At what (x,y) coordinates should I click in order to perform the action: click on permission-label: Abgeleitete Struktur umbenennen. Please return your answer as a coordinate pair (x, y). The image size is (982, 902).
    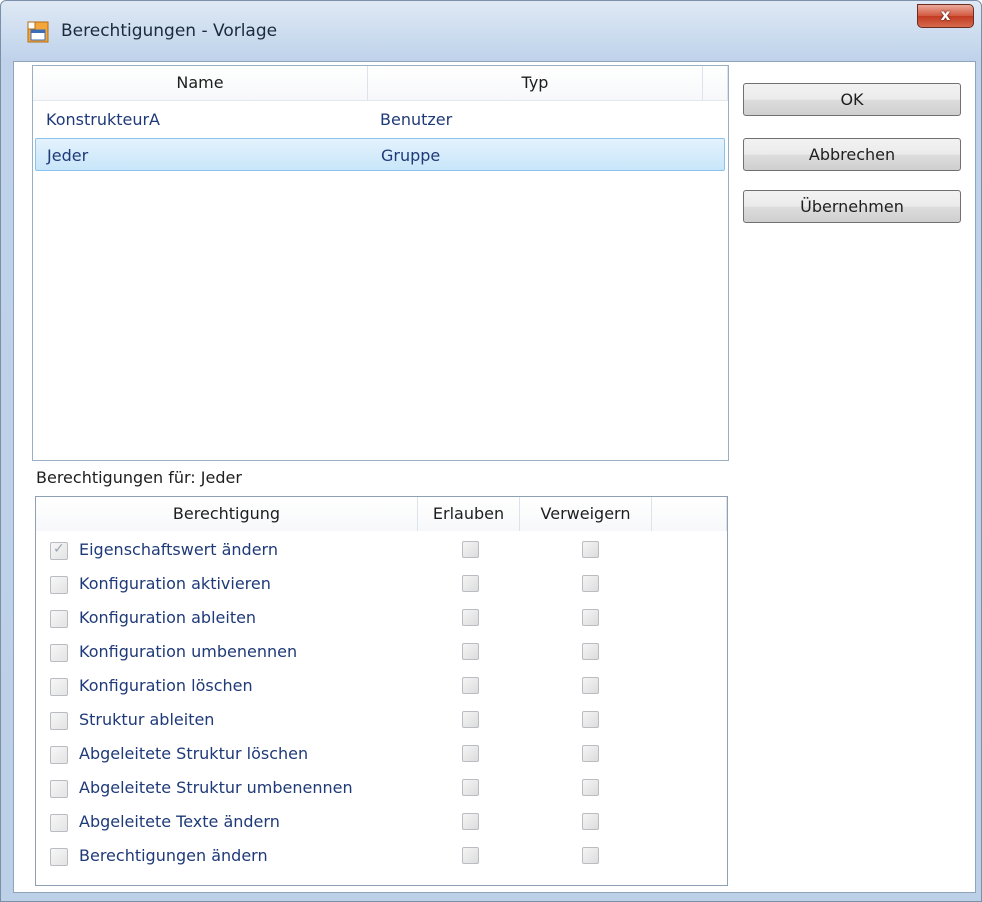
    Looking at the image, I should click on (216, 787).